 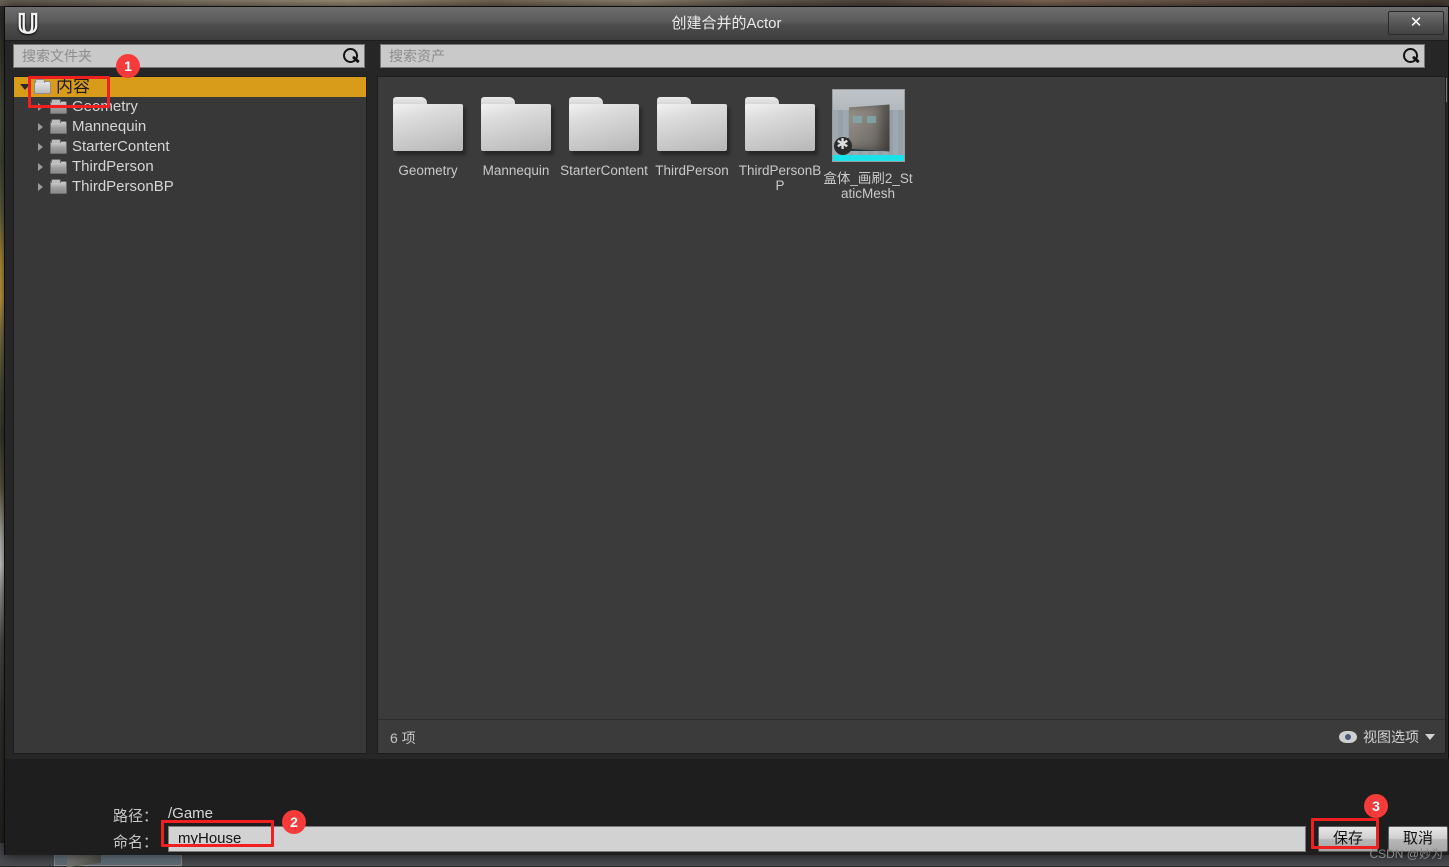 I want to click on thumbnail-box-mesh, so click(x=869, y=127).